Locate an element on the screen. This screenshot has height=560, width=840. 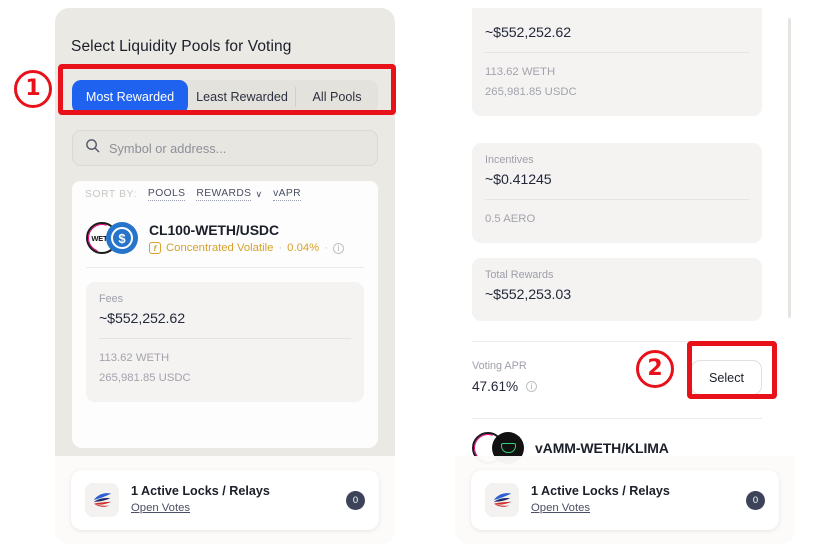
voting-apr-value-row: 47.61% i is located at coordinates (505, 386).